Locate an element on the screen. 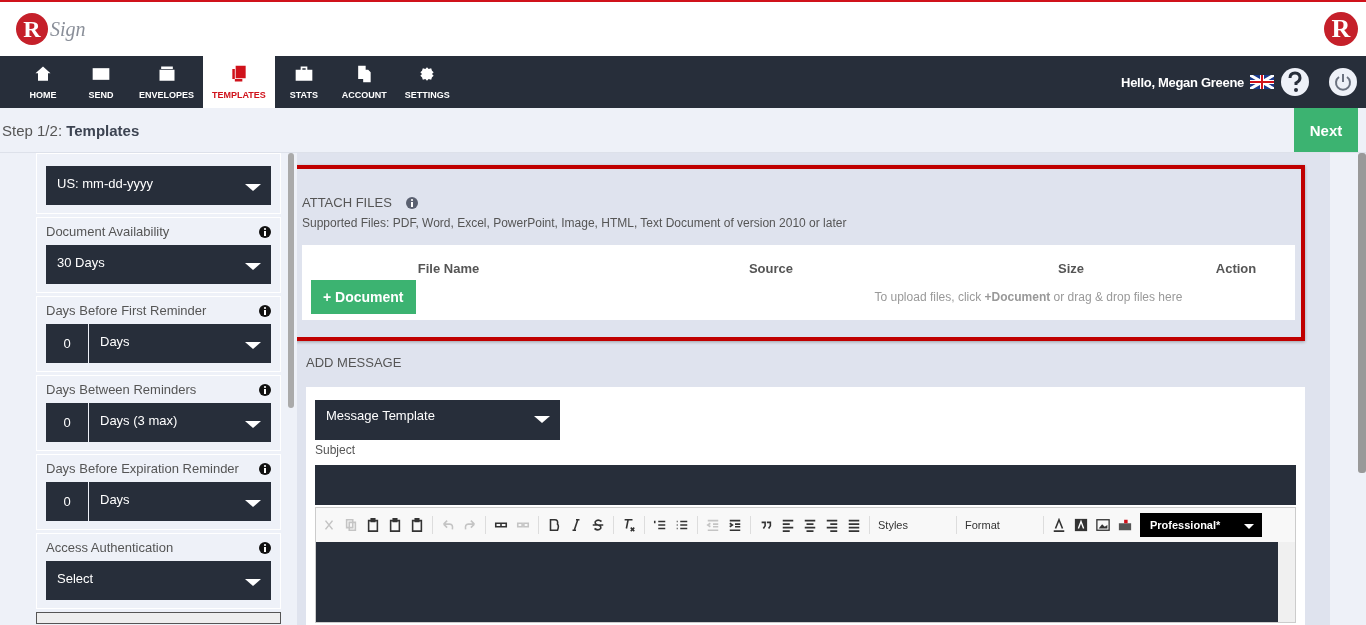 The image size is (1366, 625). setting-label: Days Before Expiration Reminder is located at coordinates (142, 468).